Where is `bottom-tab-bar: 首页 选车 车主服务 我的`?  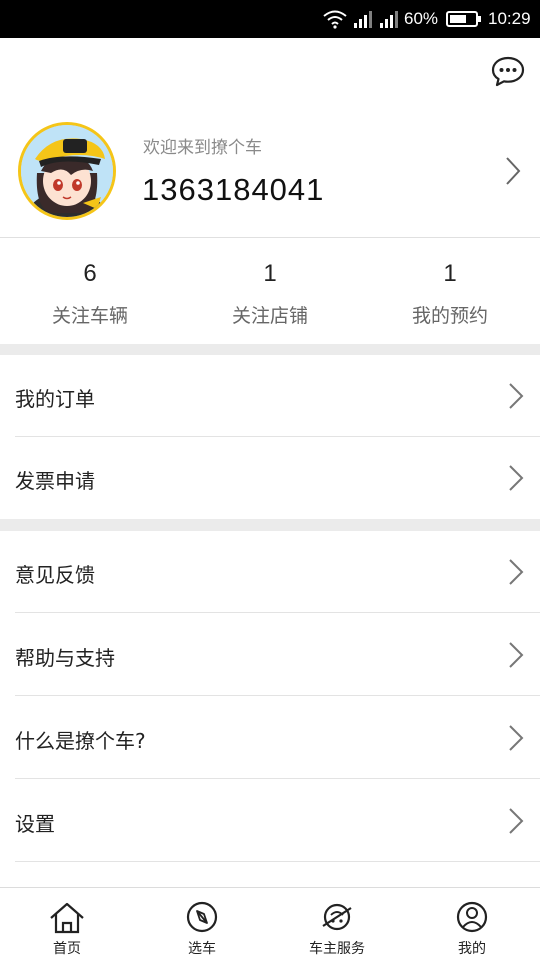 bottom-tab-bar: 首页 选车 车主服务 我的 is located at coordinates (270, 923).